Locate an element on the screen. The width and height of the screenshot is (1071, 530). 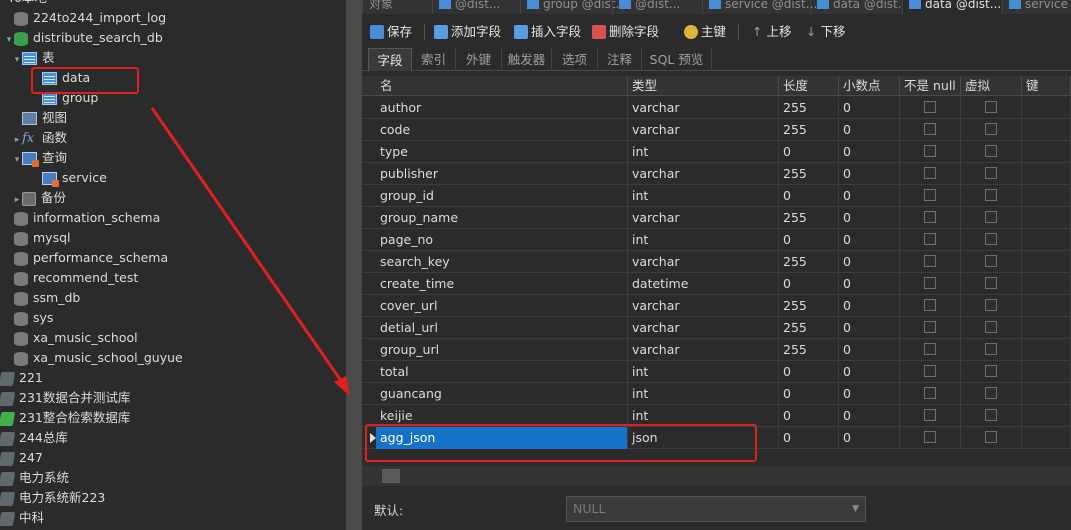
primary-key-button: 主键 is located at coordinates (705, 32).